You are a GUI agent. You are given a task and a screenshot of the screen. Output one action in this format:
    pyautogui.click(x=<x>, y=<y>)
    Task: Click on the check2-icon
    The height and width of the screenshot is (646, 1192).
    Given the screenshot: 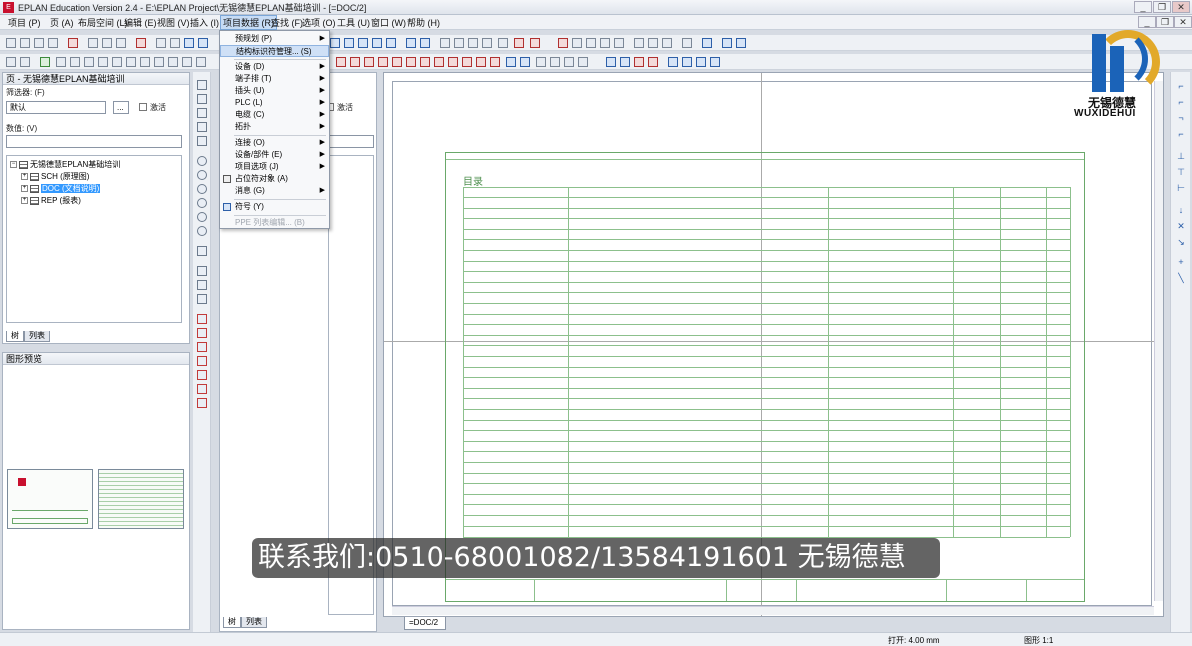 What is the action you would take?
    pyautogui.click(x=175, y=43)
    